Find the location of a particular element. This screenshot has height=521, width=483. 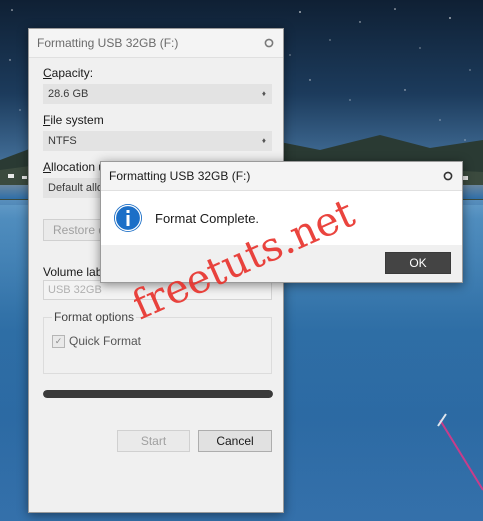

format-progress-bar is located at coordinates (158, 394).